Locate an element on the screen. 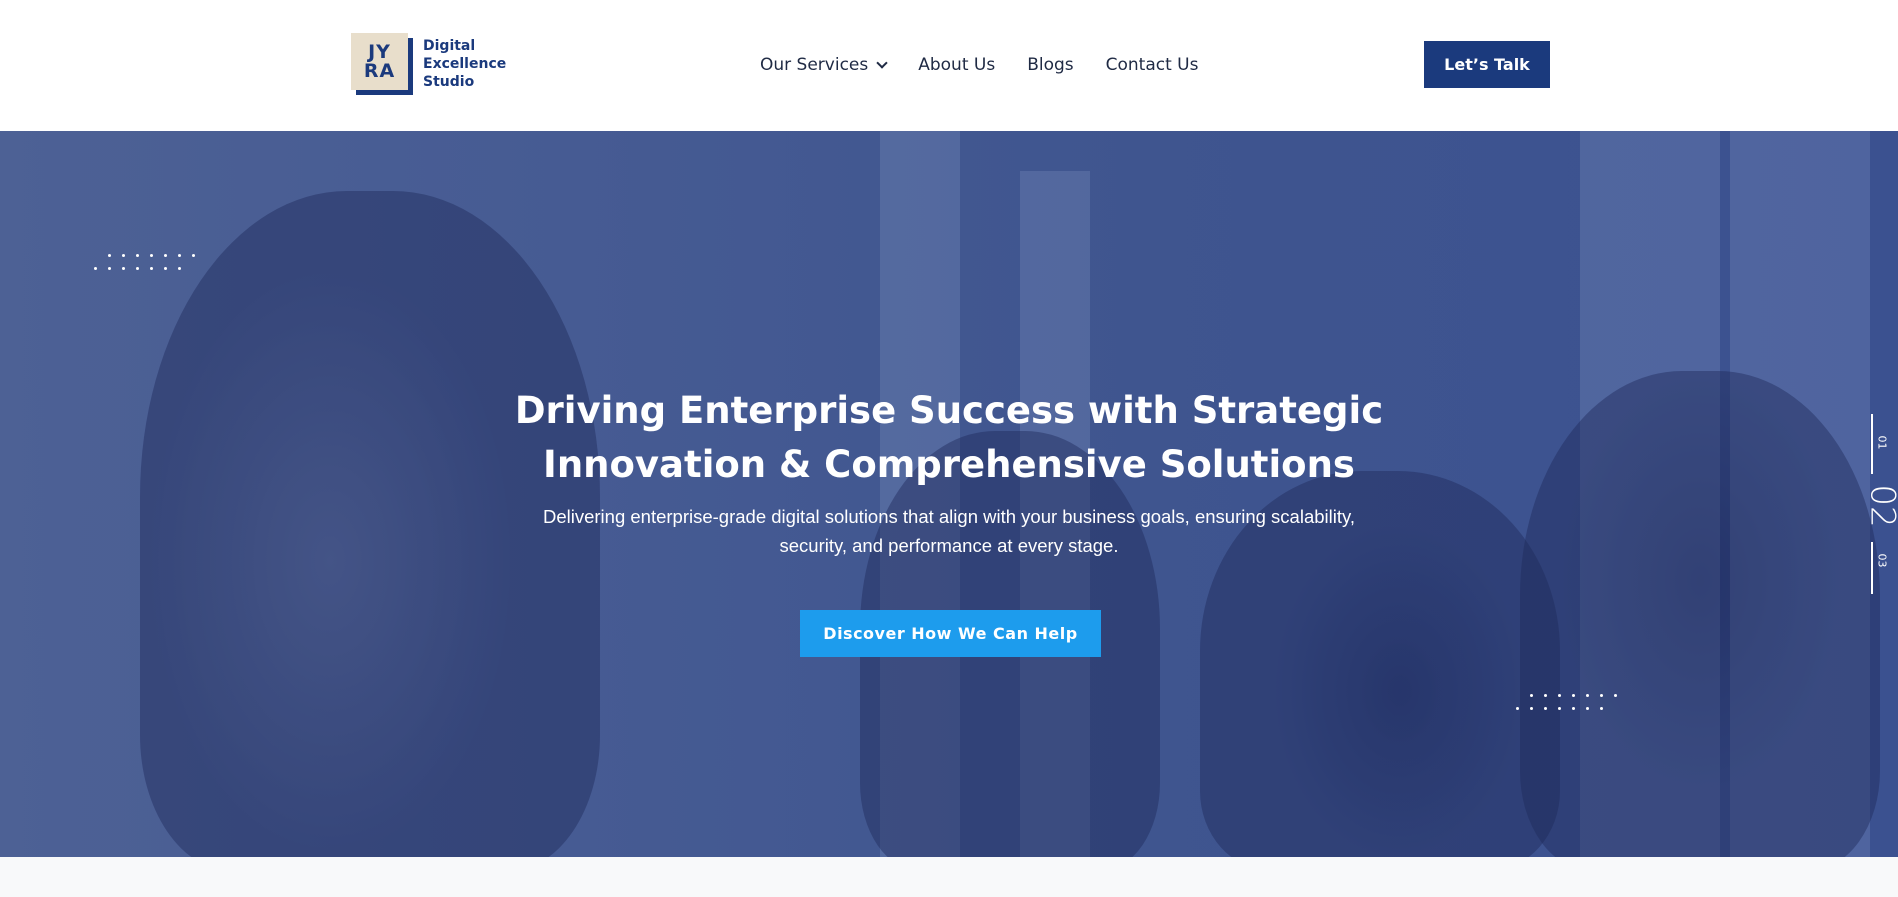  slide-number-next: 03 is located at coordinates (1882, 561).